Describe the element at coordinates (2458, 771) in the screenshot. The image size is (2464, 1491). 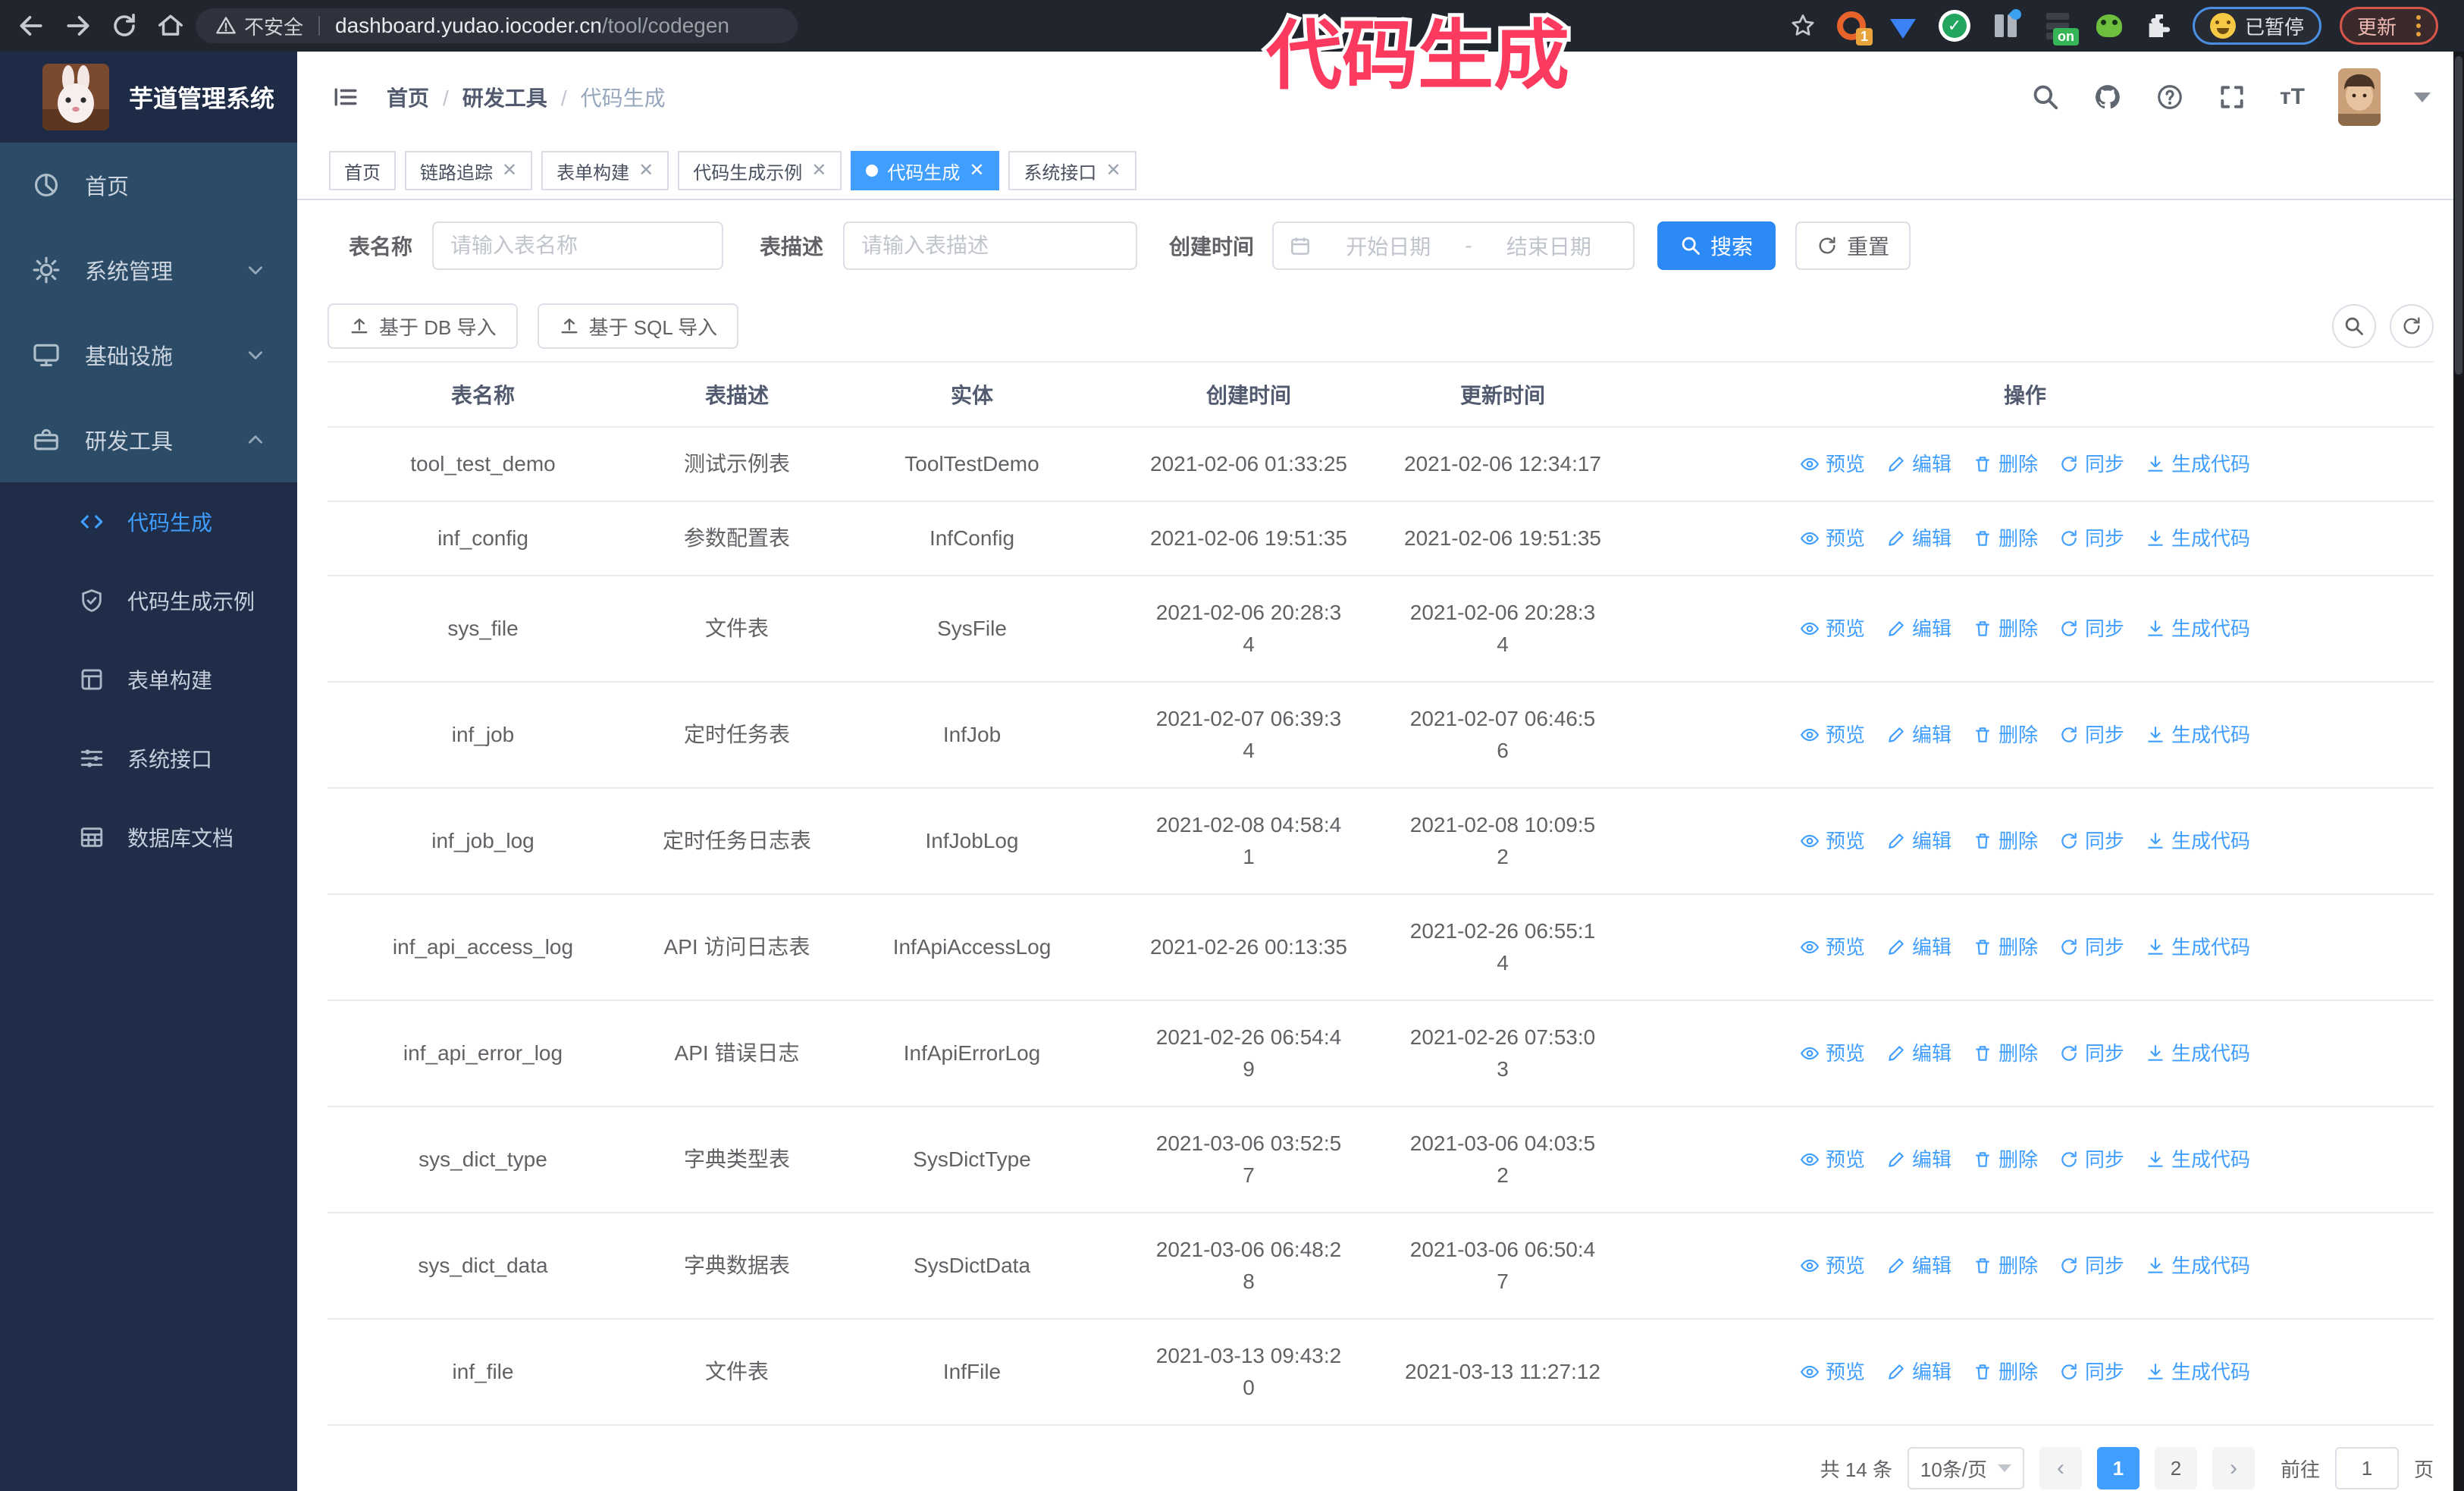
I see `window-scrollbar` at that location.